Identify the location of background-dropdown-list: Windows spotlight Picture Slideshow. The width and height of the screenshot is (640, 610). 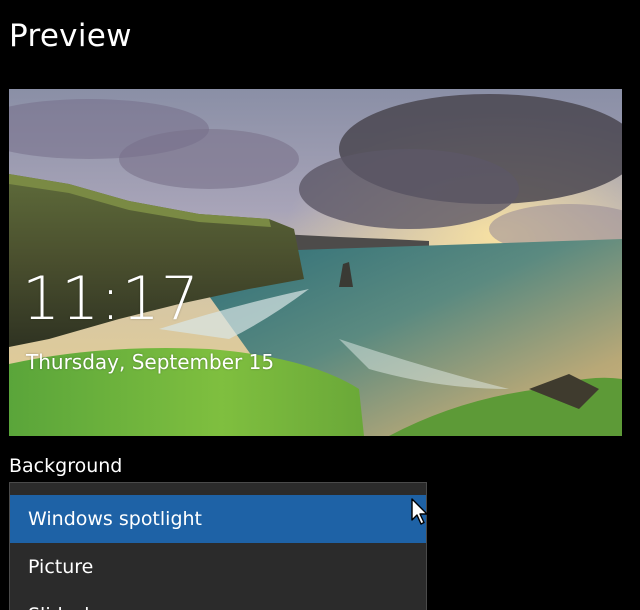
(218, 546).